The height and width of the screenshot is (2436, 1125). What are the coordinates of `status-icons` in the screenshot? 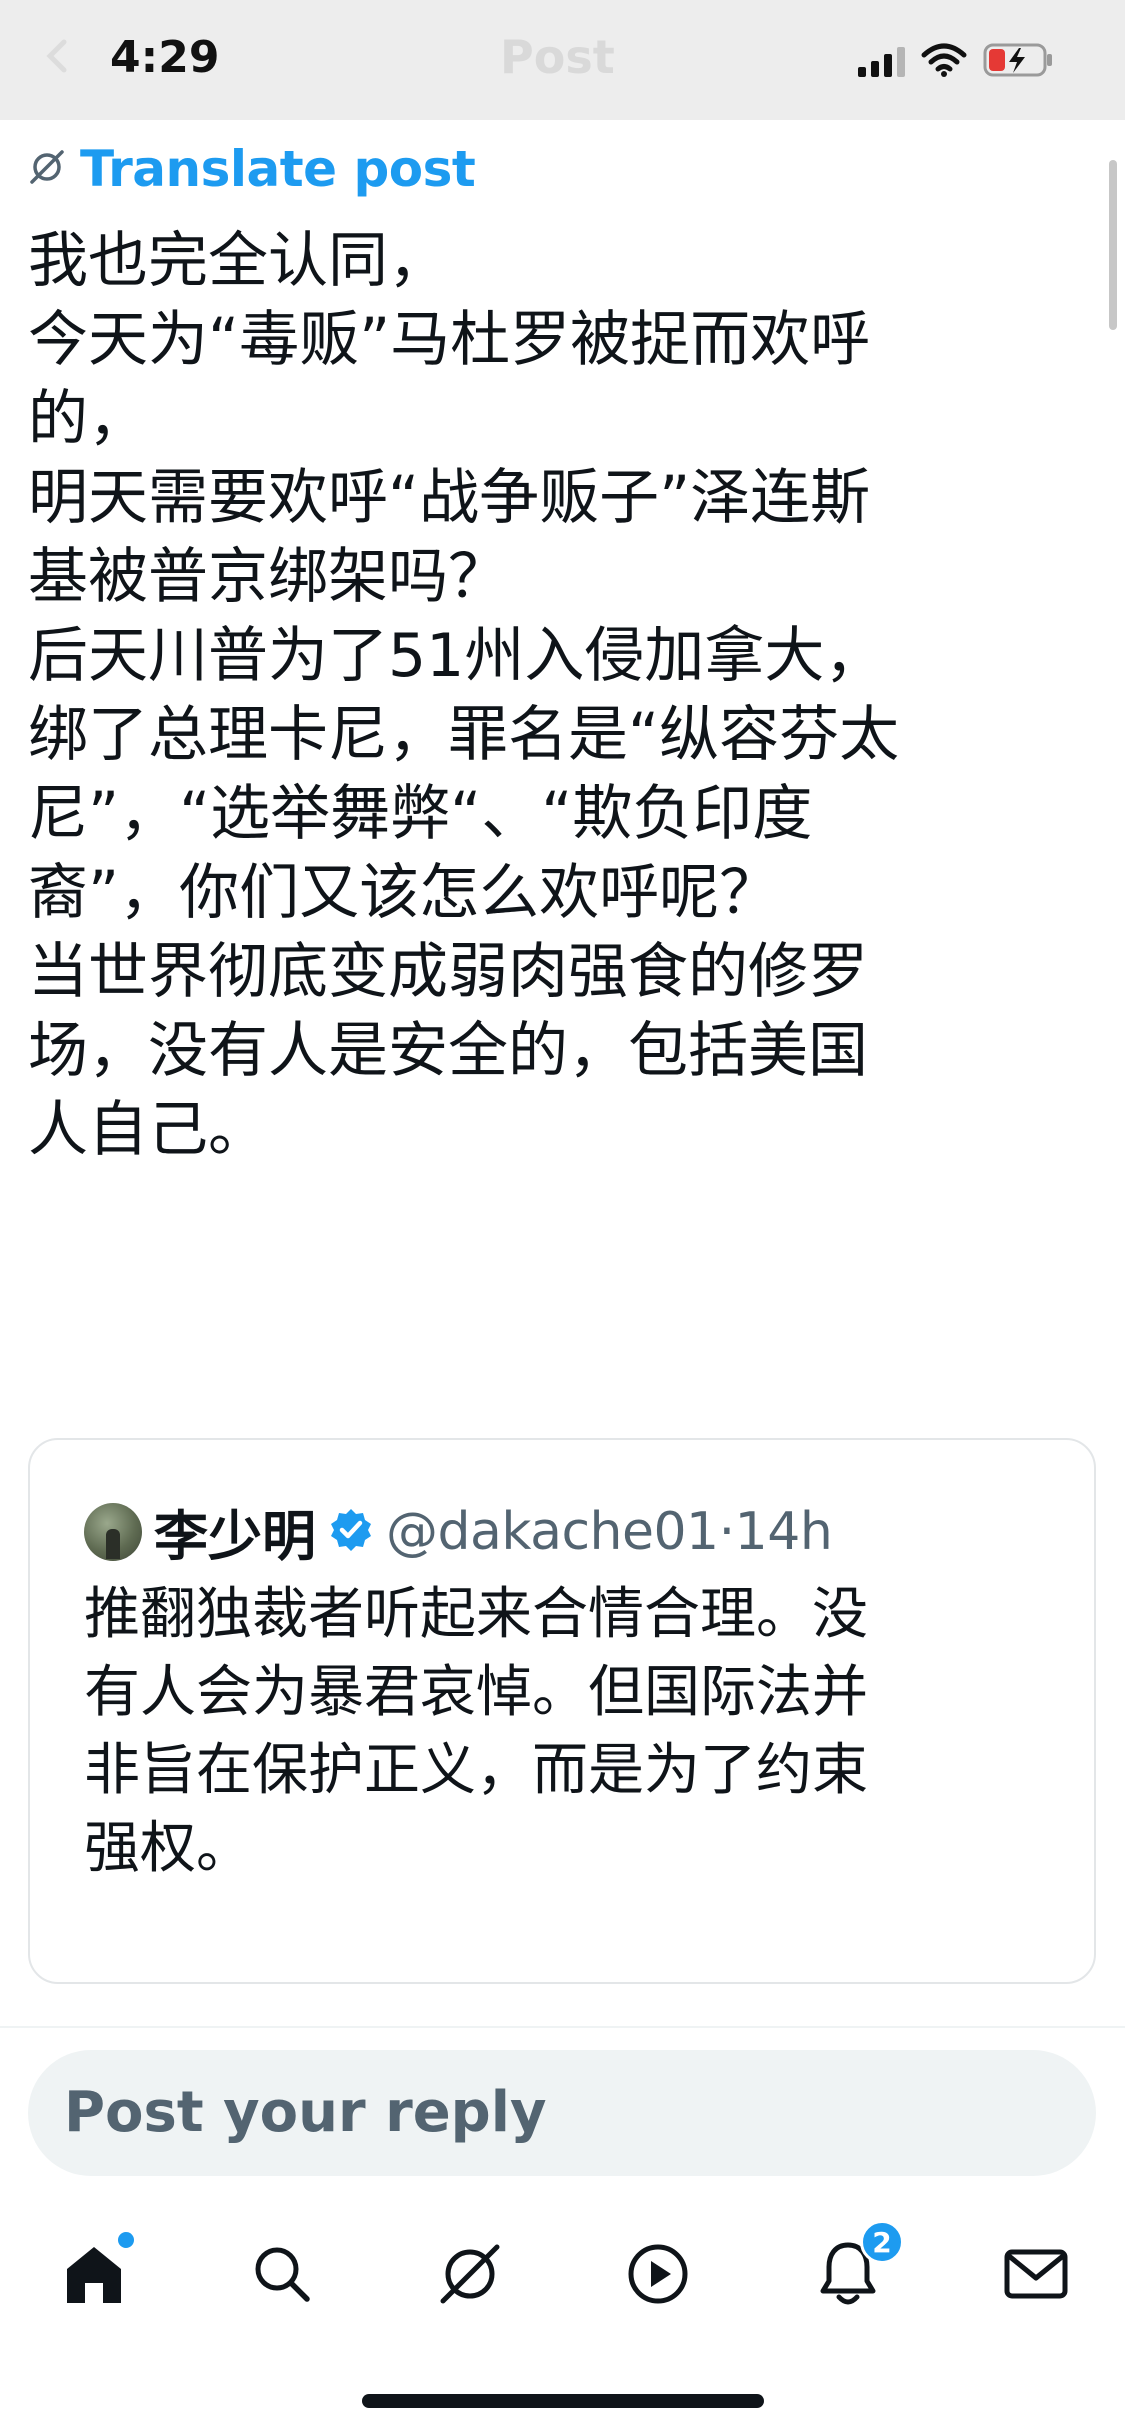 It's located at (956, 62).